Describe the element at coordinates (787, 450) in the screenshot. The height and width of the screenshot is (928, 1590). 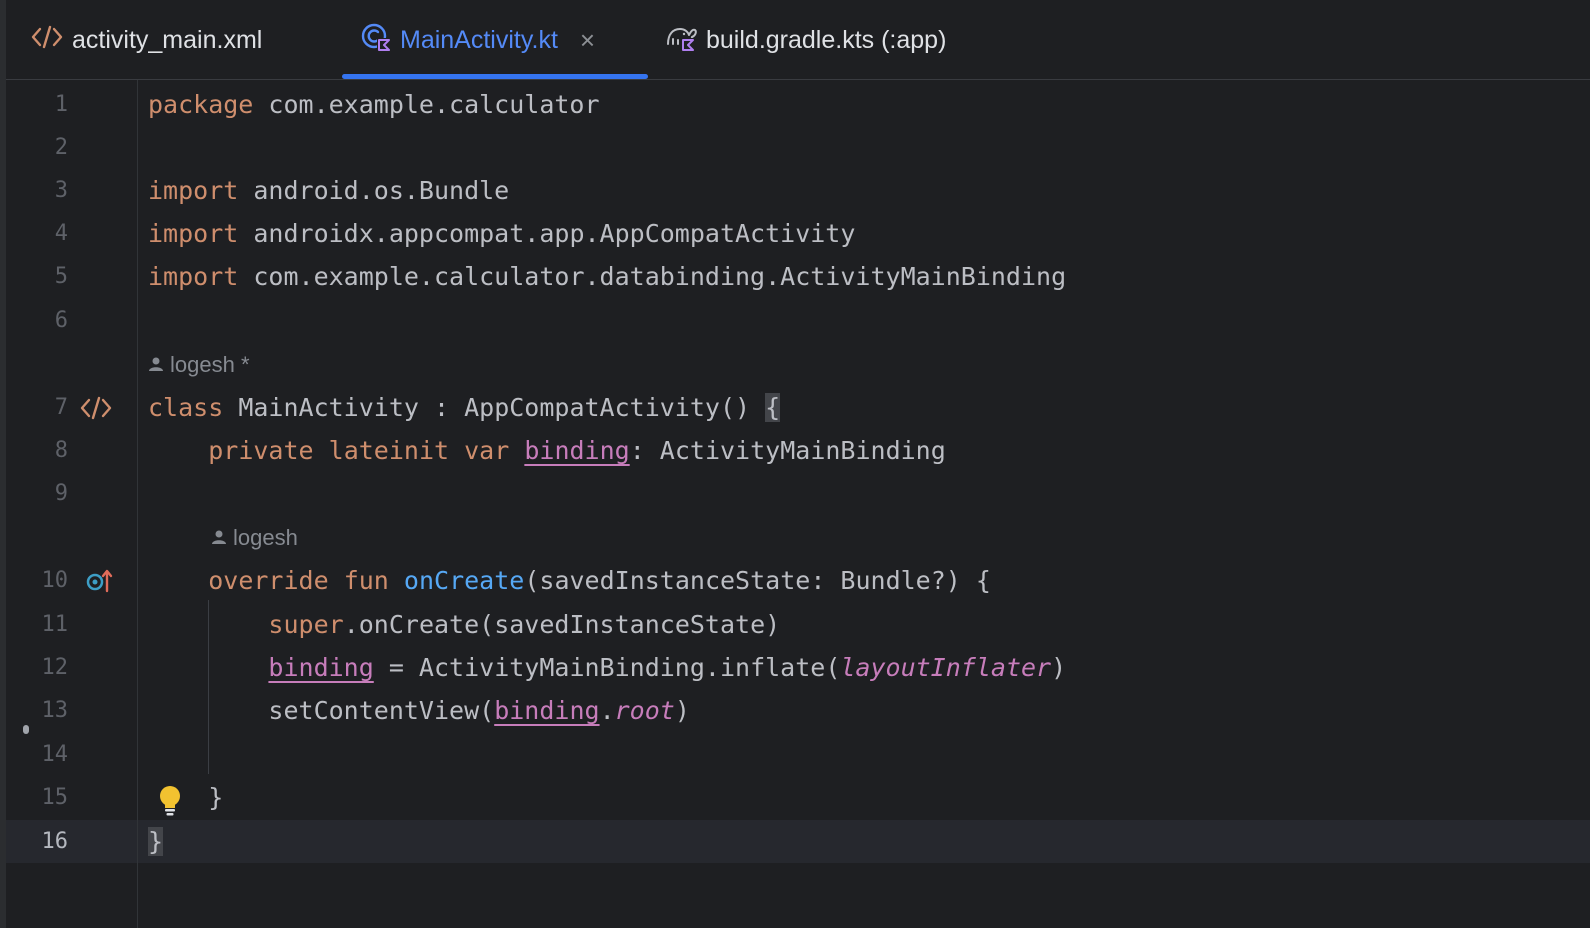
I see `code-text: : ActivityMainBinding` at that location.